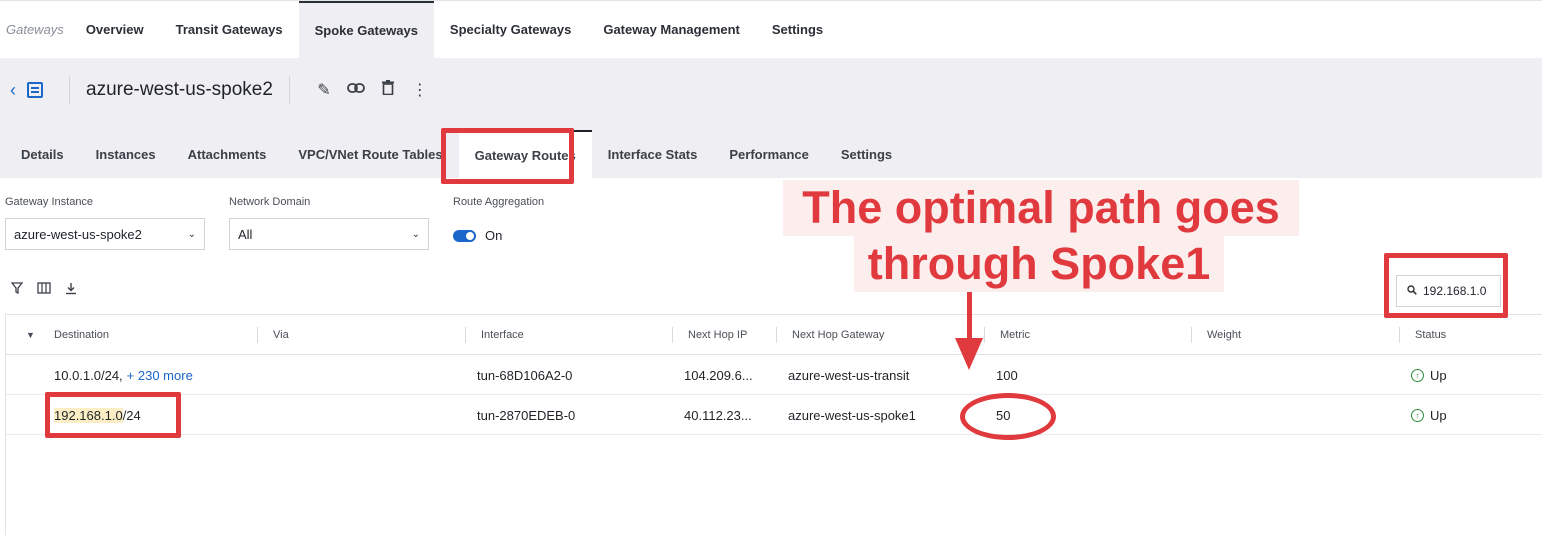  I want to click on nav-gateway-management: Gateway Management, so click(671, 29).